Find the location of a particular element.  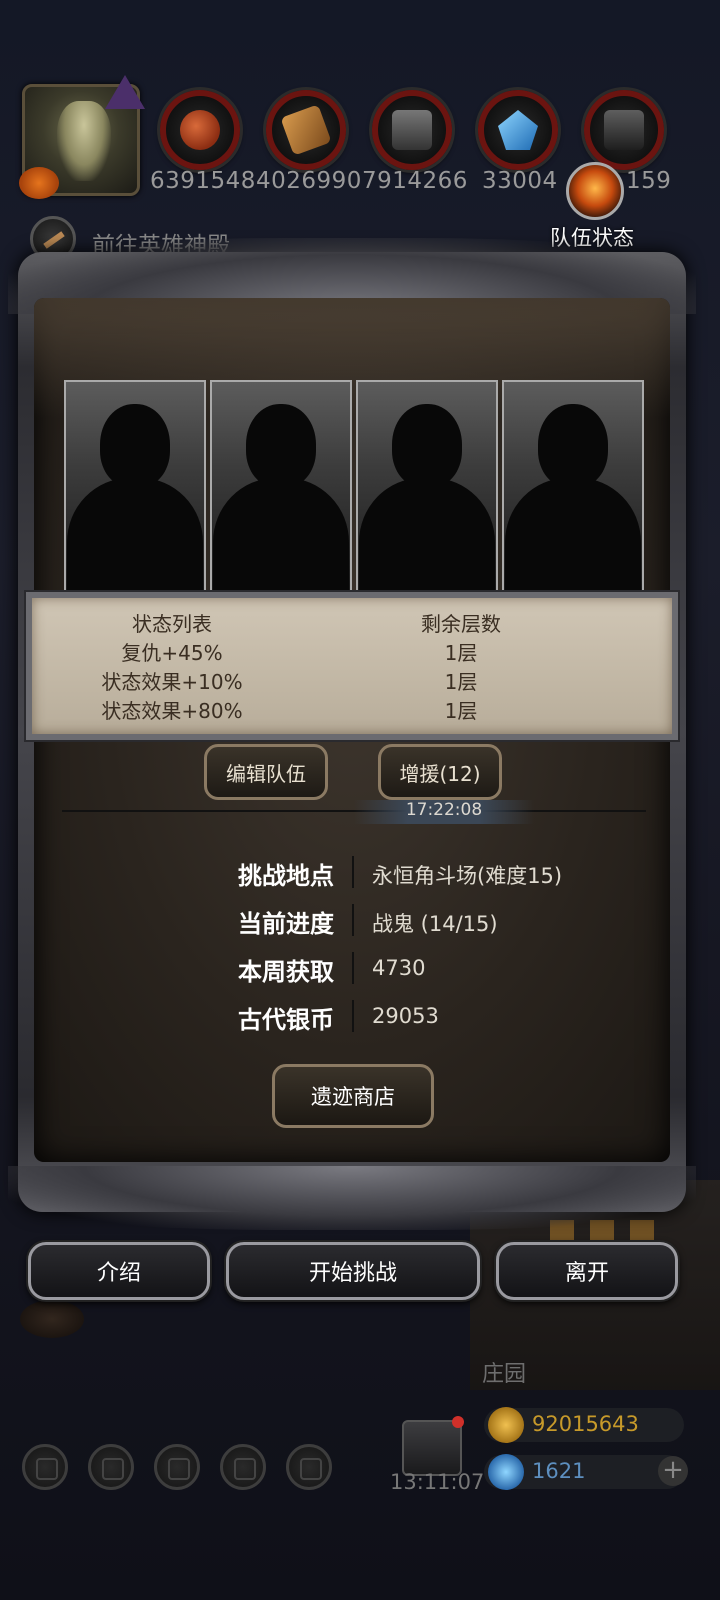

info-value: 战鬼 (14/15) is located at coordinates (435, 924).